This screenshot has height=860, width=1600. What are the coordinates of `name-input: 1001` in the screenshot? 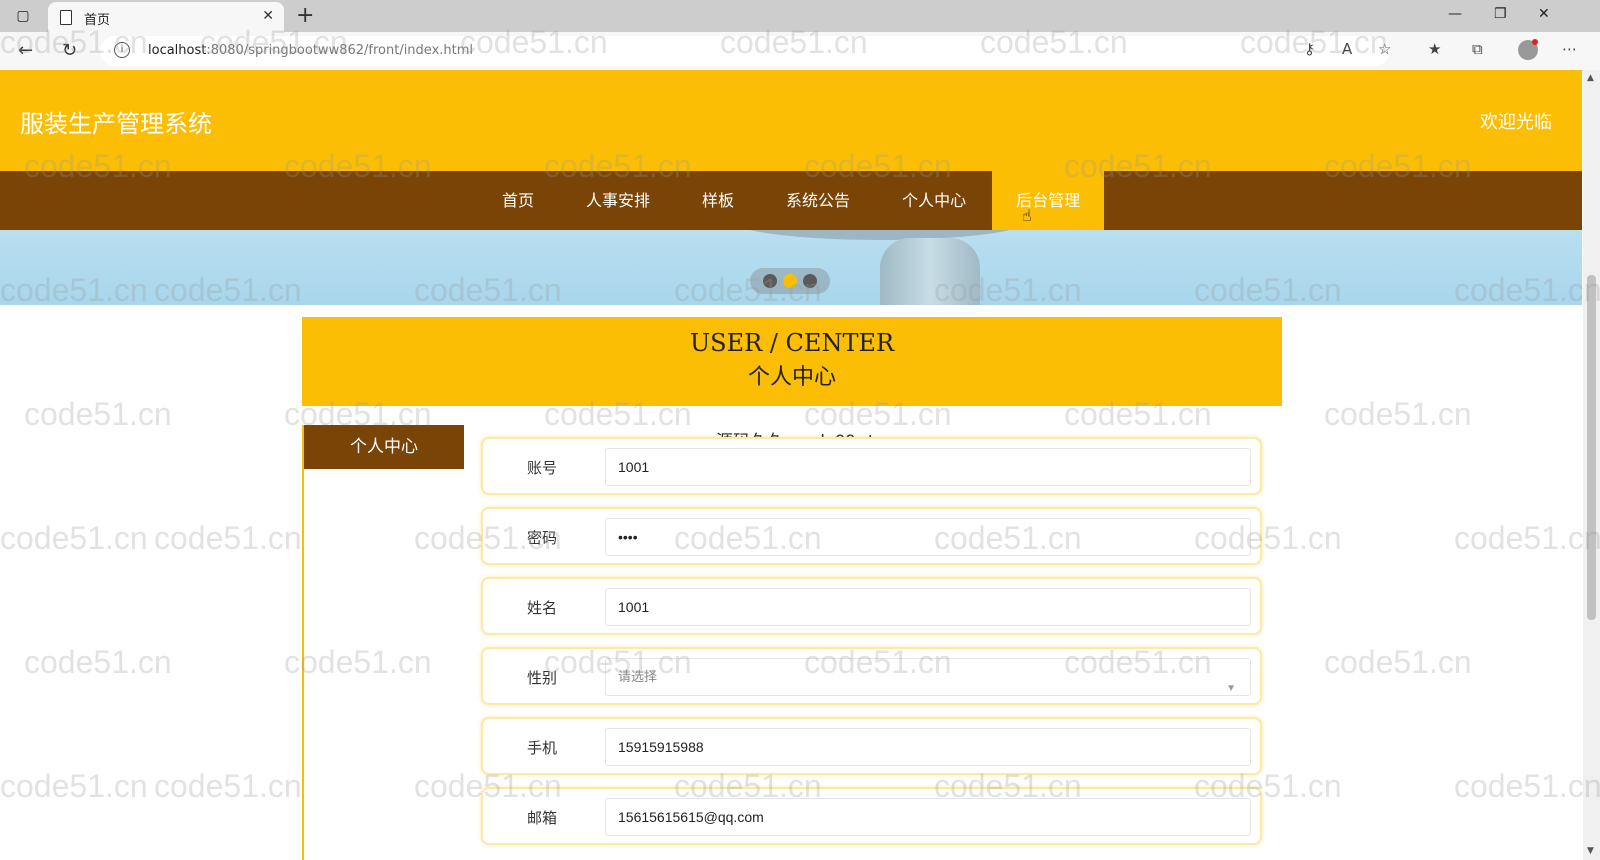 It's located at (928, 607).